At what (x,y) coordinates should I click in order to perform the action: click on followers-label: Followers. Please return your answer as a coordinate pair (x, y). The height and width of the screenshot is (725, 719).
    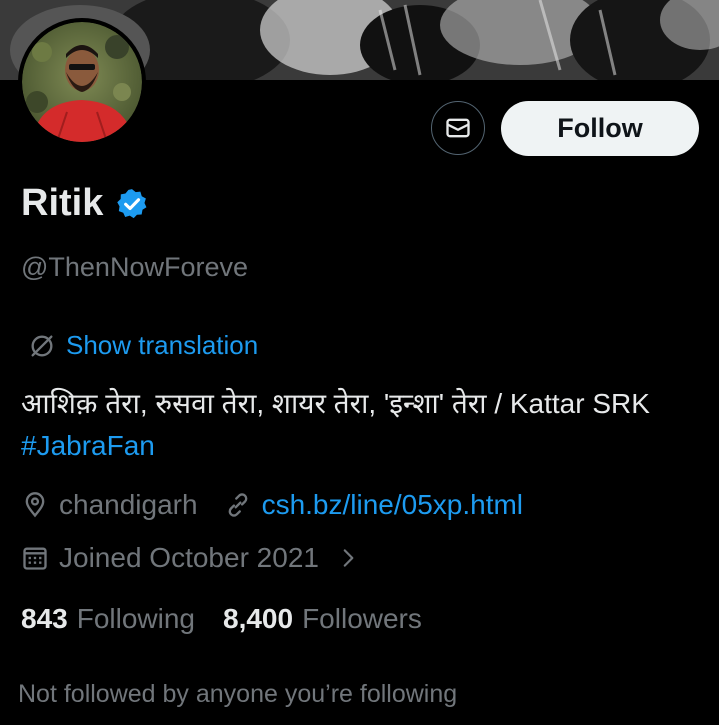
    Looking at the image, I should click on (362, 618).